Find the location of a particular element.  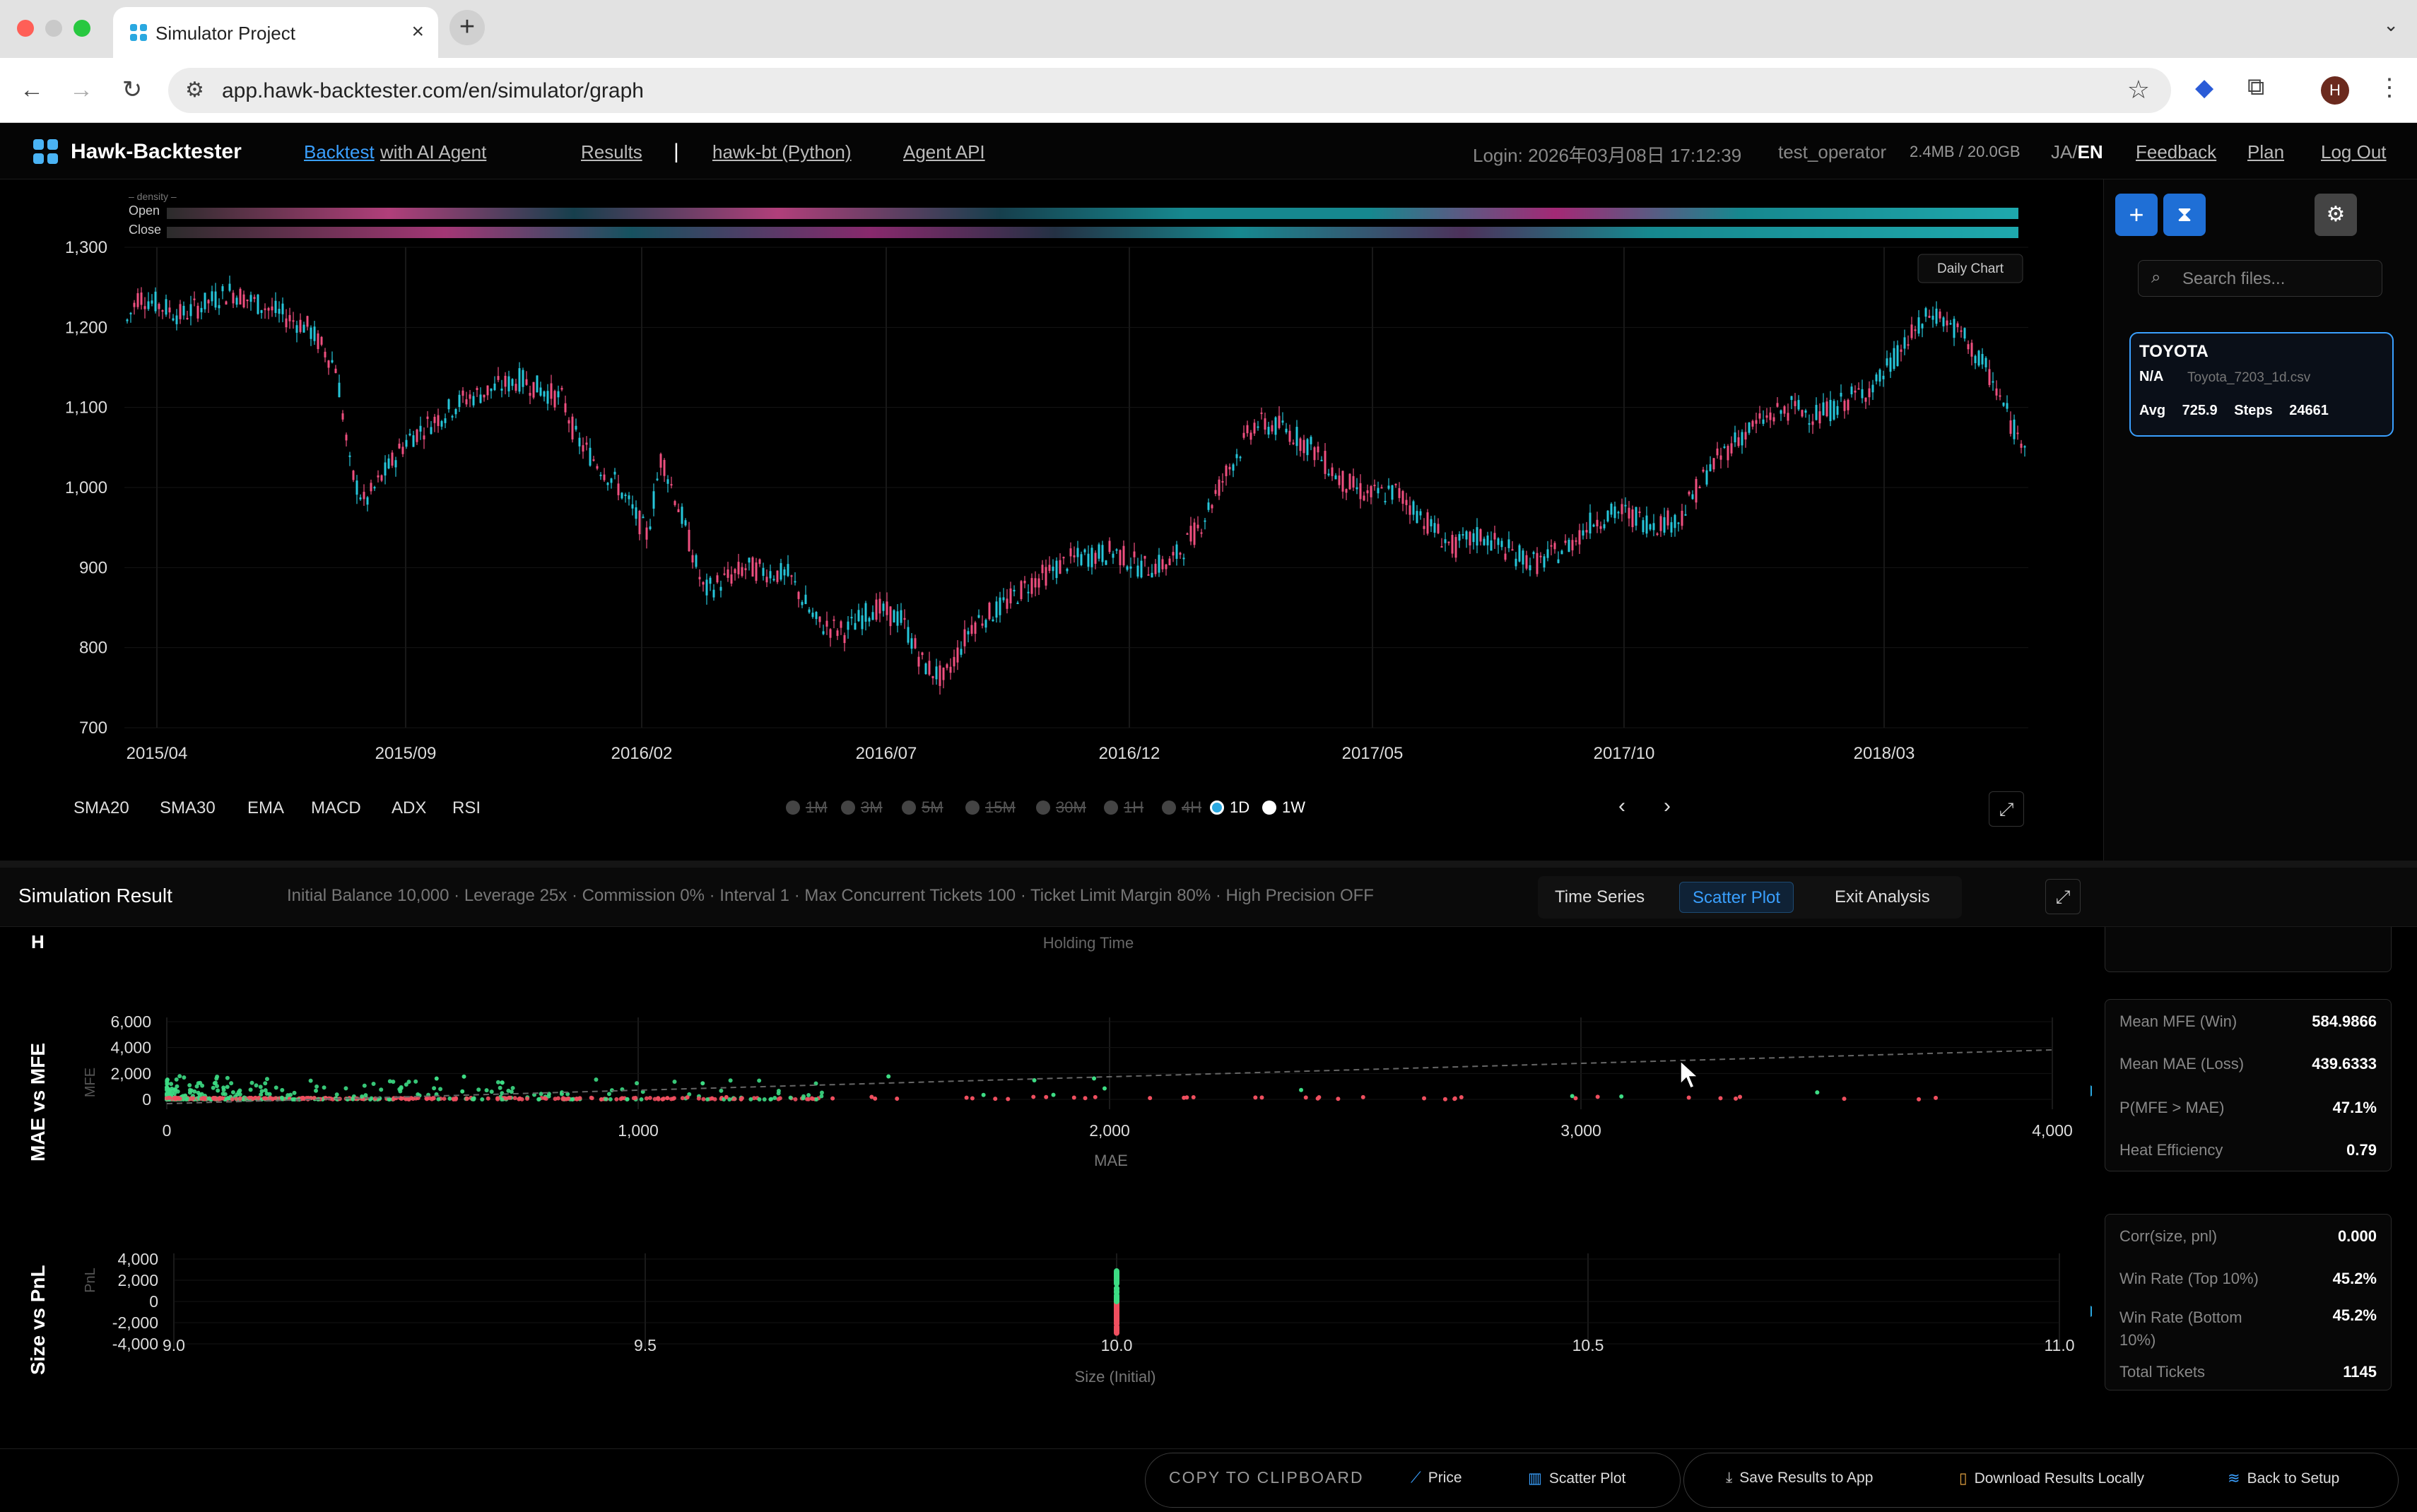

maximize-window-button is located at coordinates (82, 29).